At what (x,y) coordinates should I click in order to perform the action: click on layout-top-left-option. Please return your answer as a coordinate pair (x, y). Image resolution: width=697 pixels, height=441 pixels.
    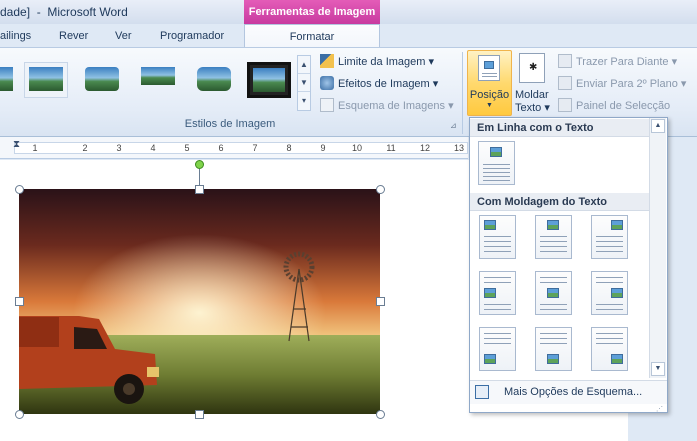
    Looking at the image, I should click on (497, 237).